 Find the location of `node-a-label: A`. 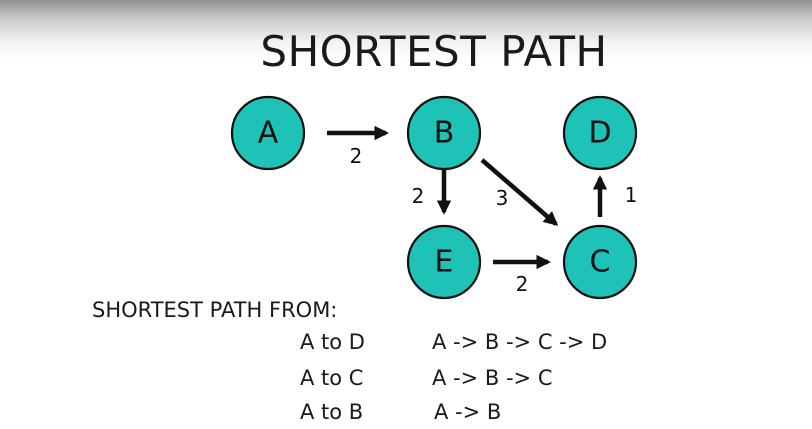

node-a-label: A is located at coordinates (268, 133).